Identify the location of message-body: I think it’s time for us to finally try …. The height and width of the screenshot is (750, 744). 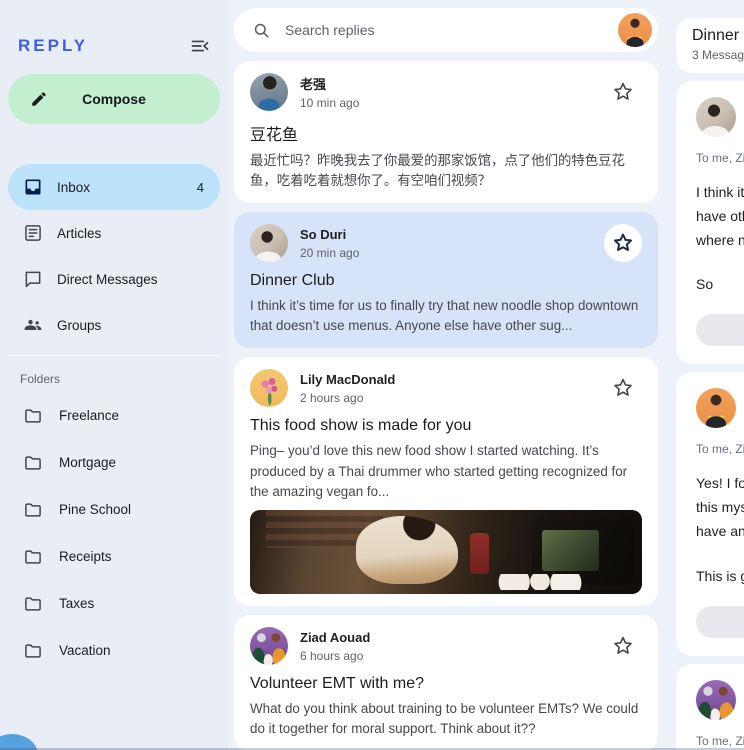
(720, 216).